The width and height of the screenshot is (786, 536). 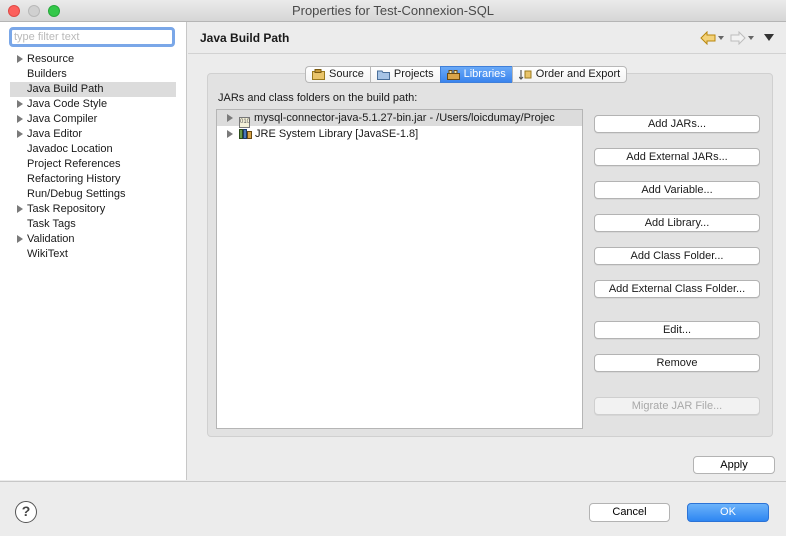 I want to click on tab-projects: Projects, so click(x=404, y=74).